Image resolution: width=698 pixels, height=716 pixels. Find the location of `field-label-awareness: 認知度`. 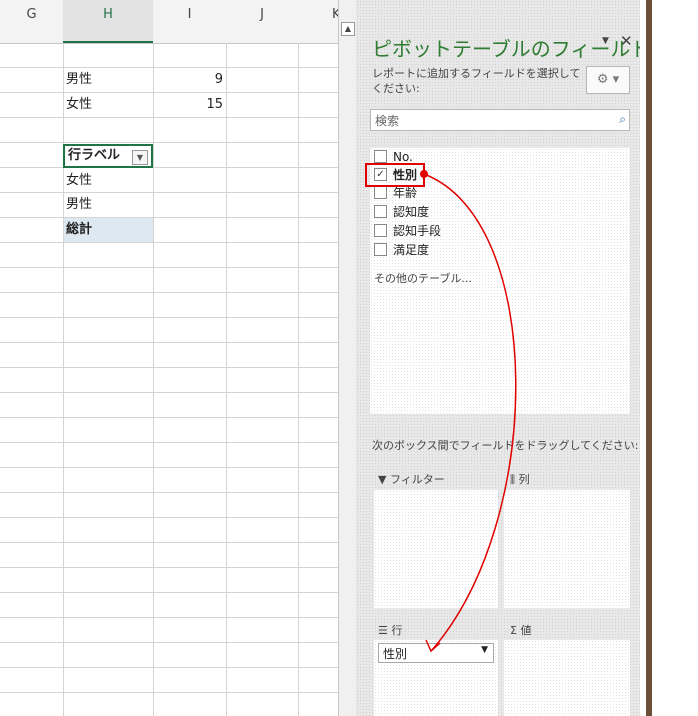

field-label-awareness: 認知度 is located at coordinates (411, 212).